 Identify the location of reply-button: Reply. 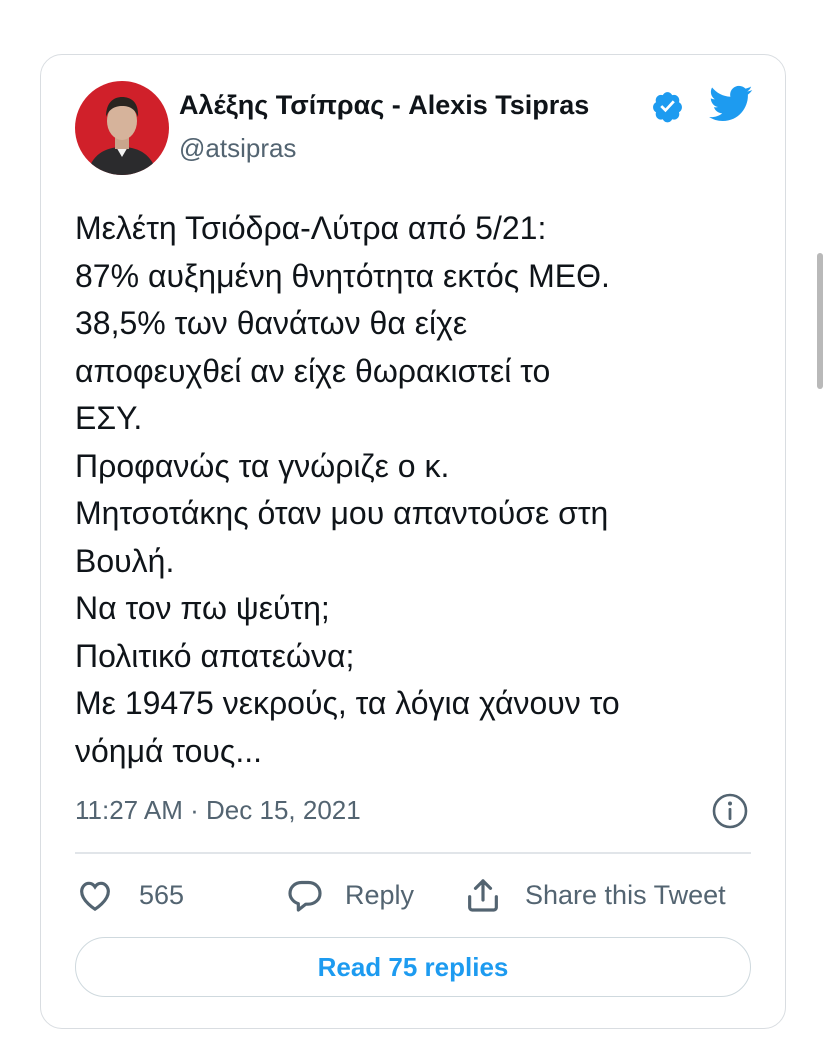
(349, 895).